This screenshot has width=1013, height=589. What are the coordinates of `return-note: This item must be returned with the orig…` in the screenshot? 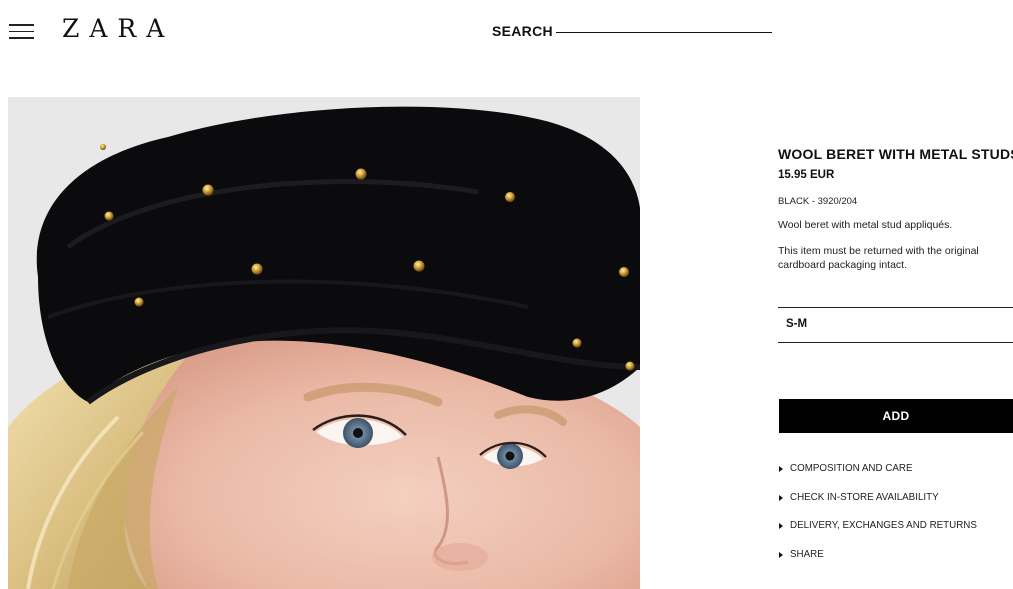 It's located at (878, 258).